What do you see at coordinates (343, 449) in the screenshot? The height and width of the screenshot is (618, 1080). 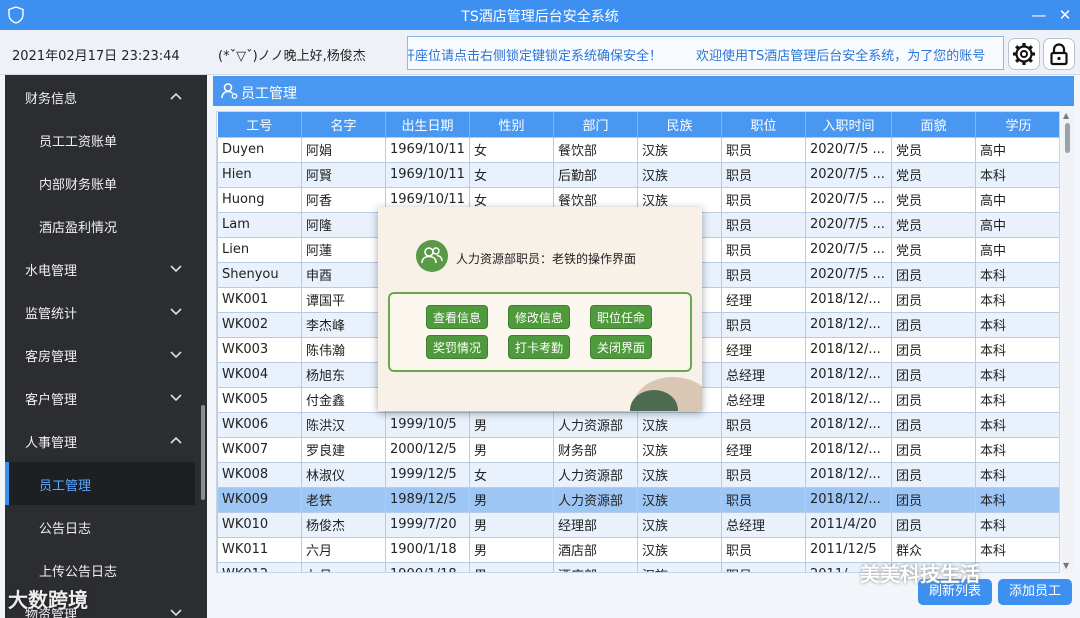 I see `table-cell: 罗良建` at bounding box center [343, 449].